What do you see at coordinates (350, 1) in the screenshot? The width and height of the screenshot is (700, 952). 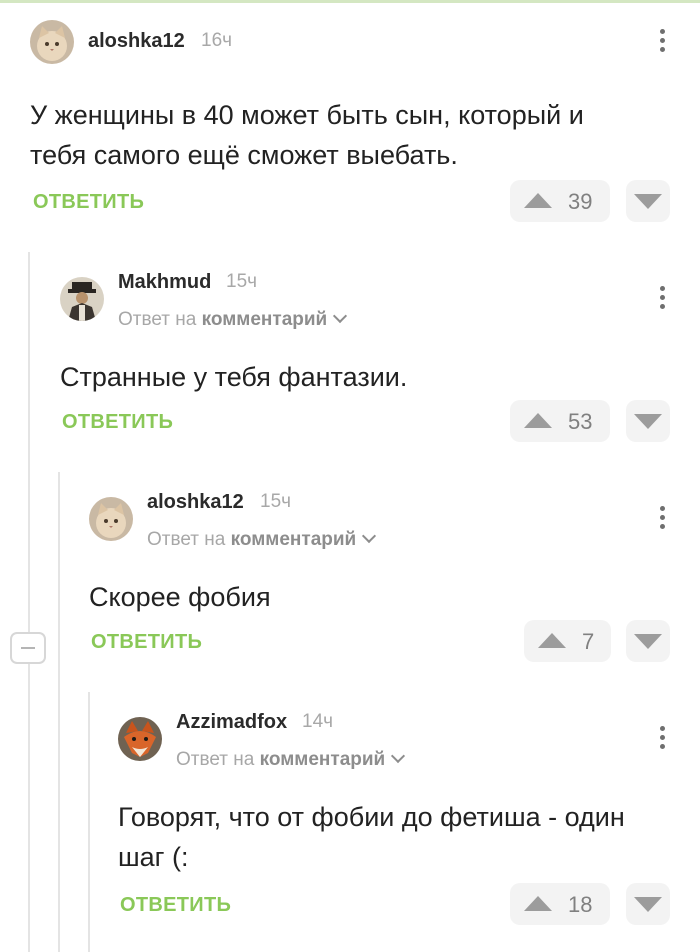 I see `top-accent-bar` at bounding box center [350, 1].